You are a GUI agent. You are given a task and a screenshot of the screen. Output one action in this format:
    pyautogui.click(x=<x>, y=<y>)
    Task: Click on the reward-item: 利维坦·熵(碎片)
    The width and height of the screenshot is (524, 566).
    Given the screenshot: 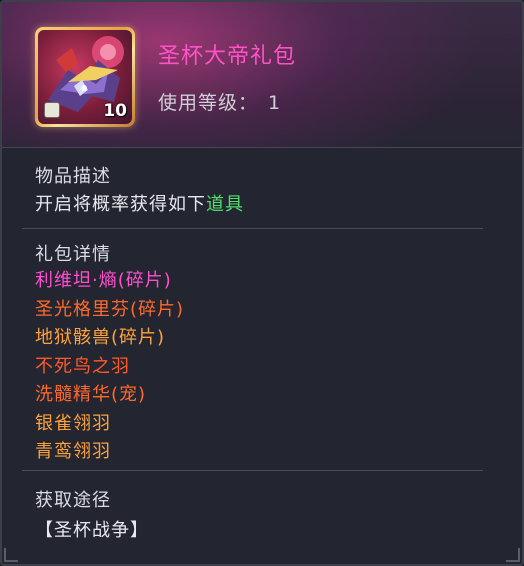 What is the action you would take?
    pyautogui.click(x=103, y=279)
    